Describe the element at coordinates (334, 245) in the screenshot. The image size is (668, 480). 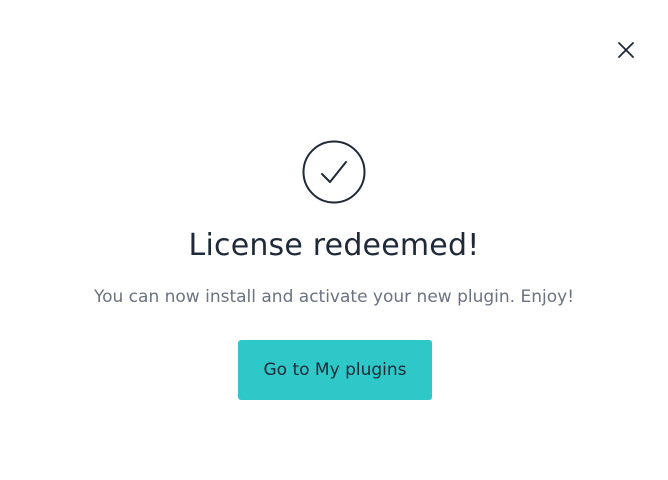
I see `dialog-title: License redeemed!` at that location.